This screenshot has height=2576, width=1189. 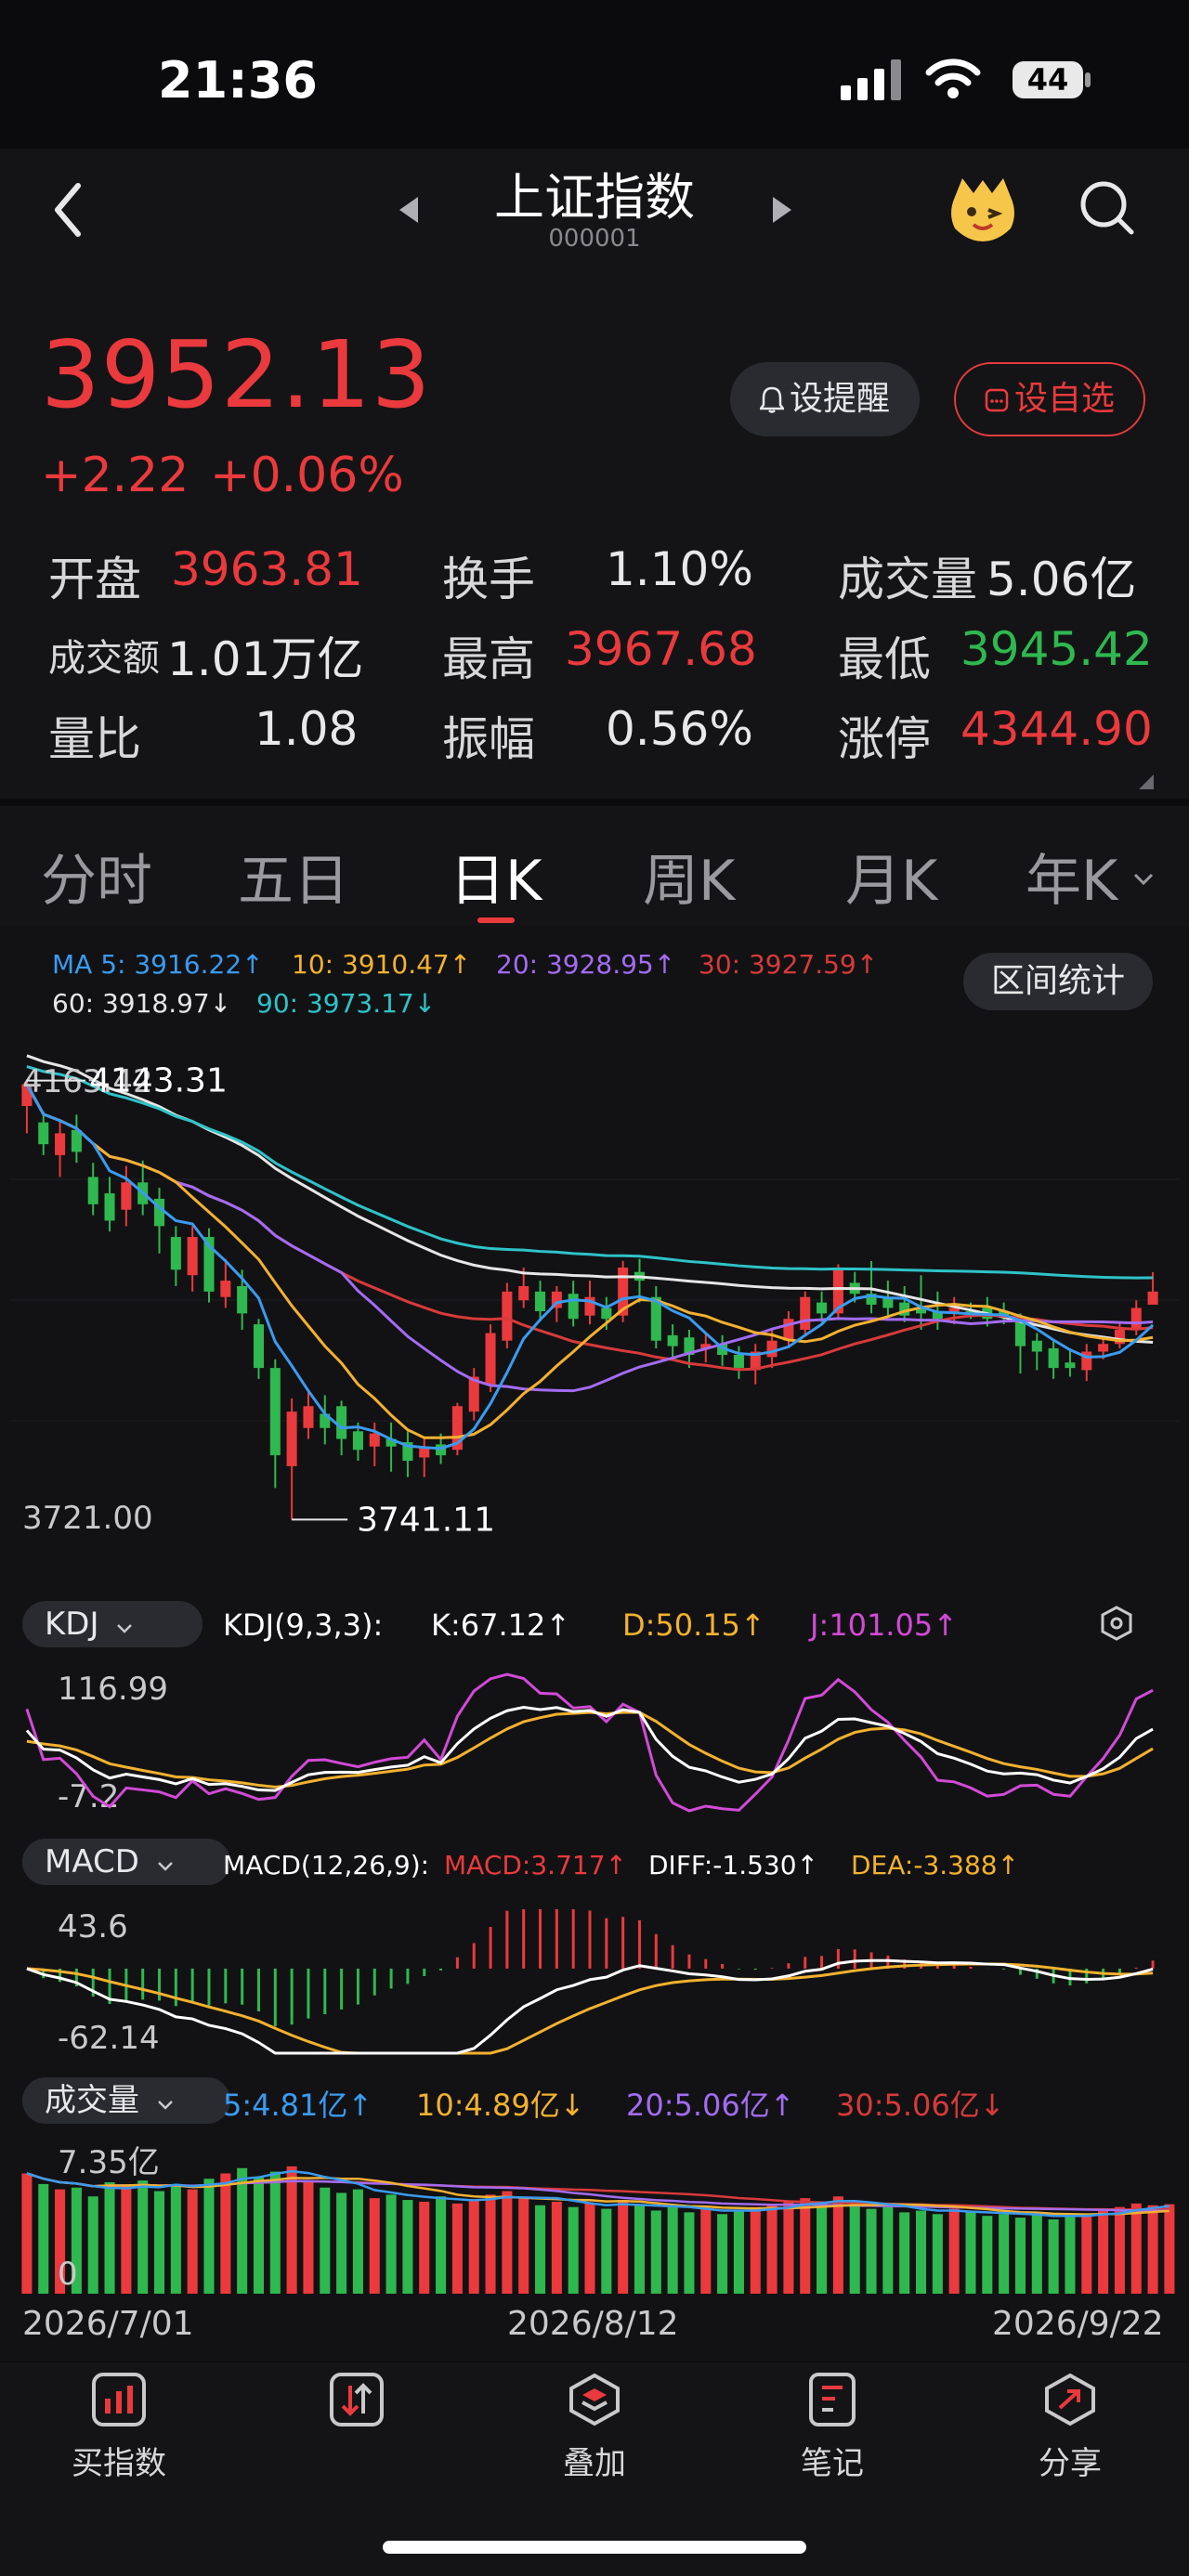 I want to click on limit-up-value: 4344.90, so click(x=1056, y=729).